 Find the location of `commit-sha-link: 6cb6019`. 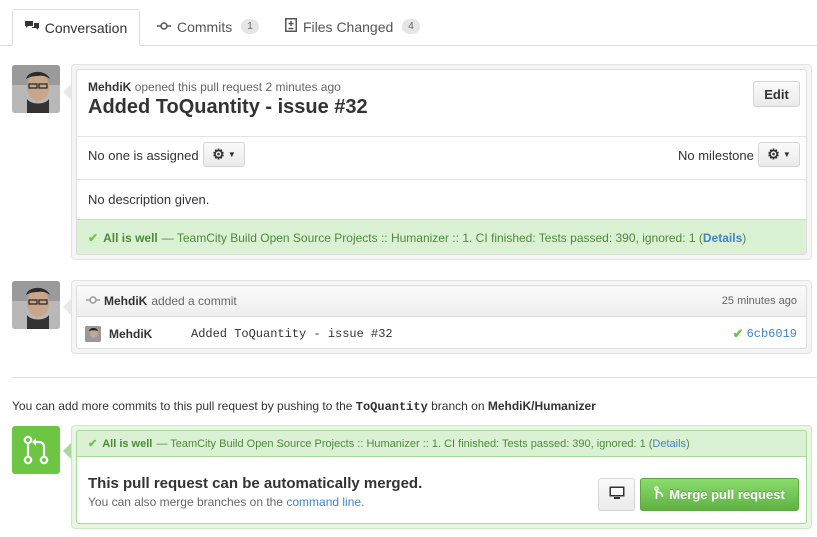

commit-sha-link: 6cb6019 is located at coordinates (772, 334).